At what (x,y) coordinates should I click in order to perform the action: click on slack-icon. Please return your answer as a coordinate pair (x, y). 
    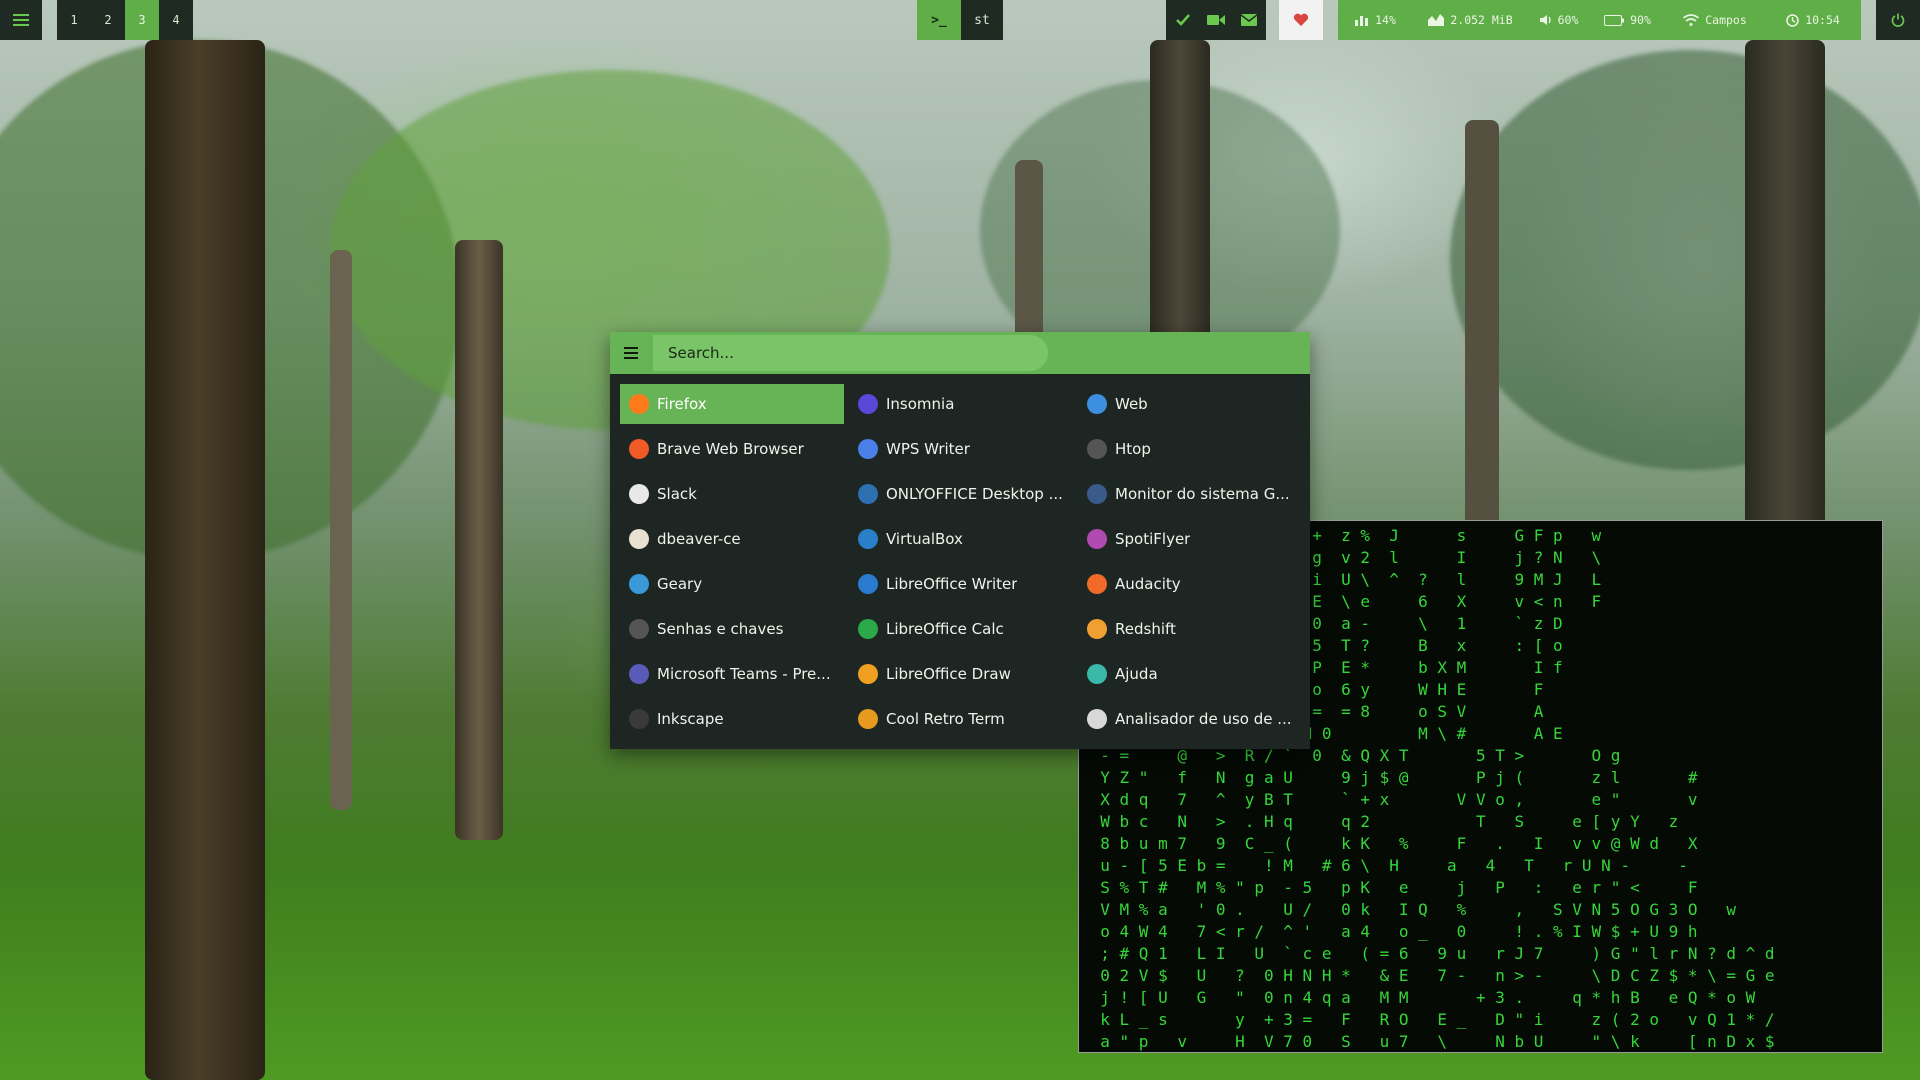
    Looking at the image, I should click on (639, 494).